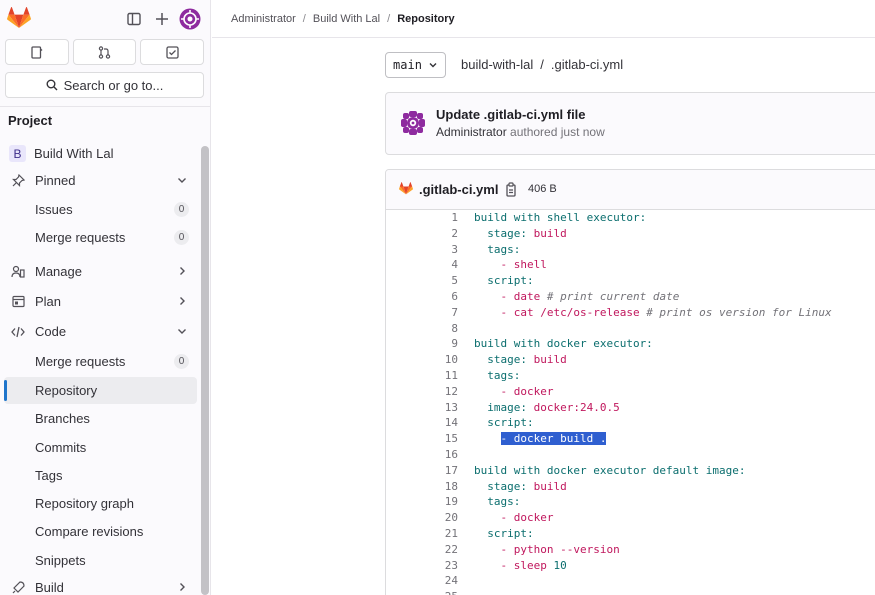 The height and width of the screenshot is (595, 875). Describe the element at coordinates (100, 418) in the screenshot. I see `sidebar-item-branches: Branches` at that location.